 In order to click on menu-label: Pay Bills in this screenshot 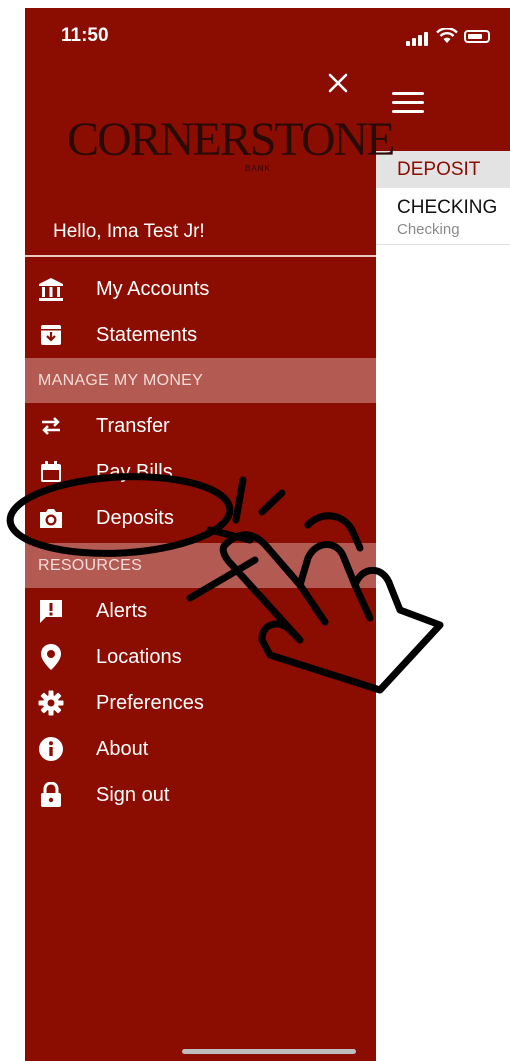, I will do `click(134, 472)`.